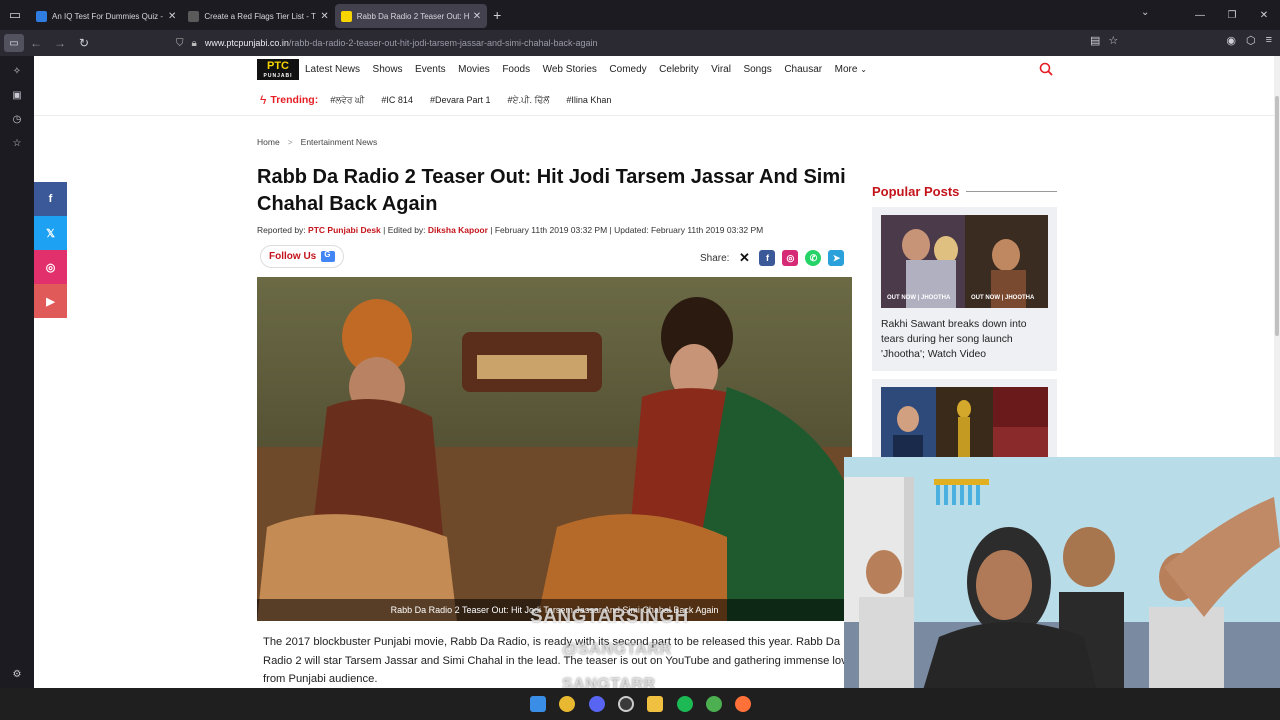 The height and width of the screenshot is (720, 1280). What do you see at coordinates (458, 230) in the screenshot?
I see `editor-link: Diksha Kapoor` at bounding box center [458, 230].